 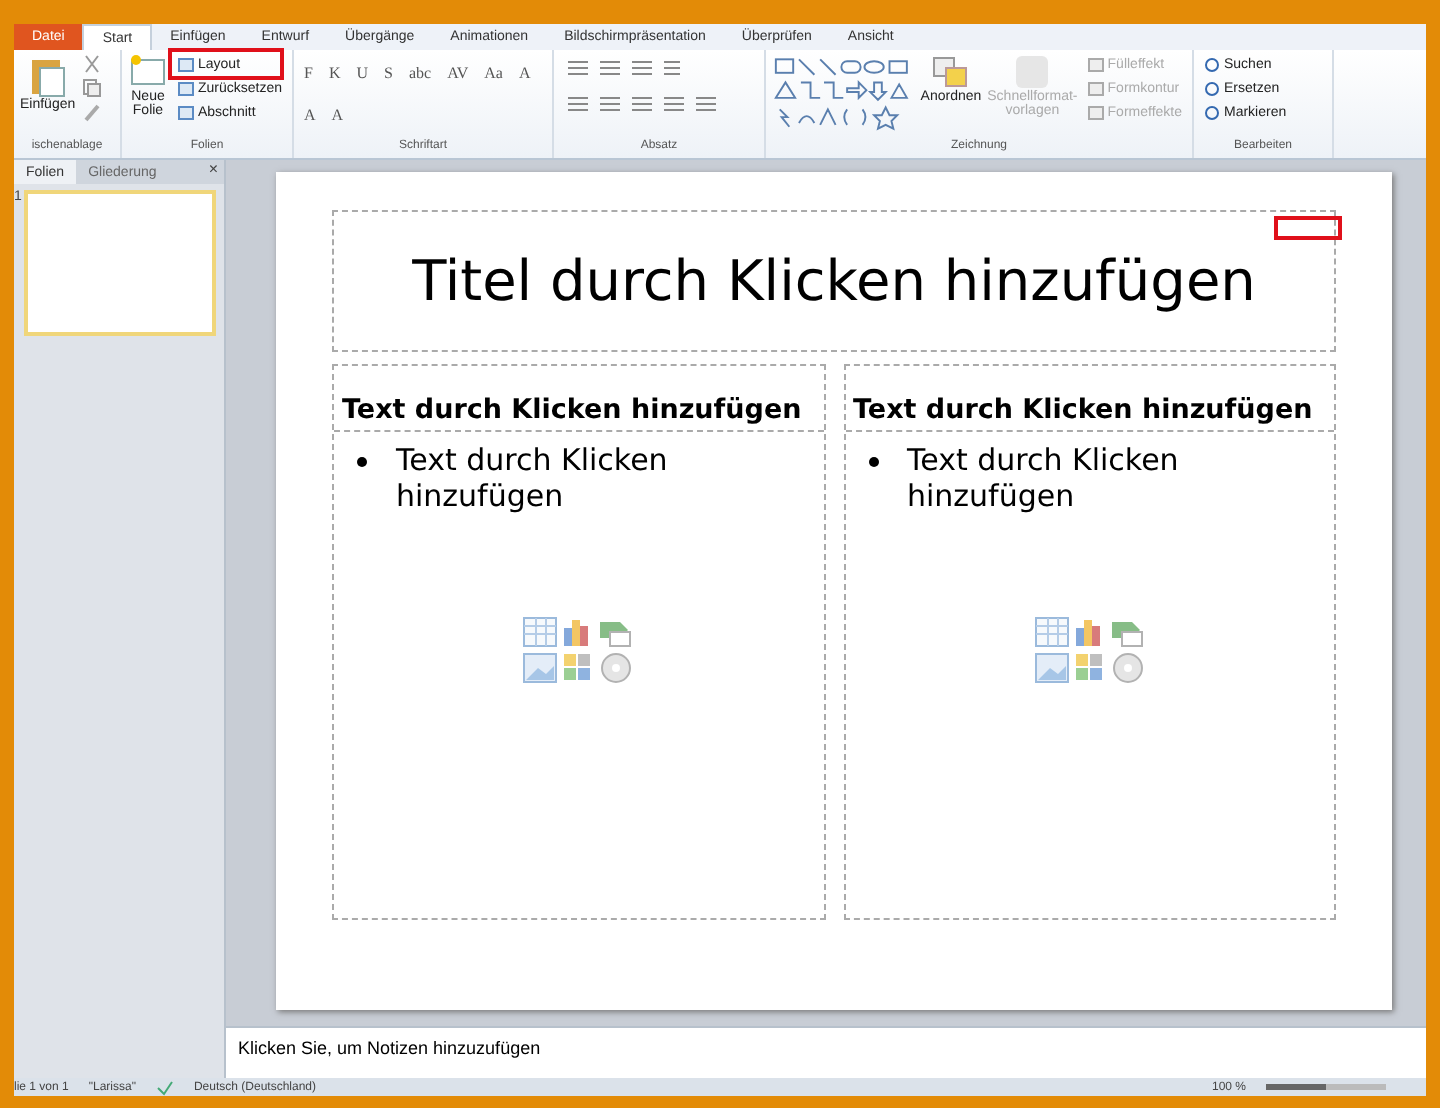 What do you see at coordinates (458, 73) in the screenshot?
I see `font-format-button: AV` at bounding box center [458, 73].